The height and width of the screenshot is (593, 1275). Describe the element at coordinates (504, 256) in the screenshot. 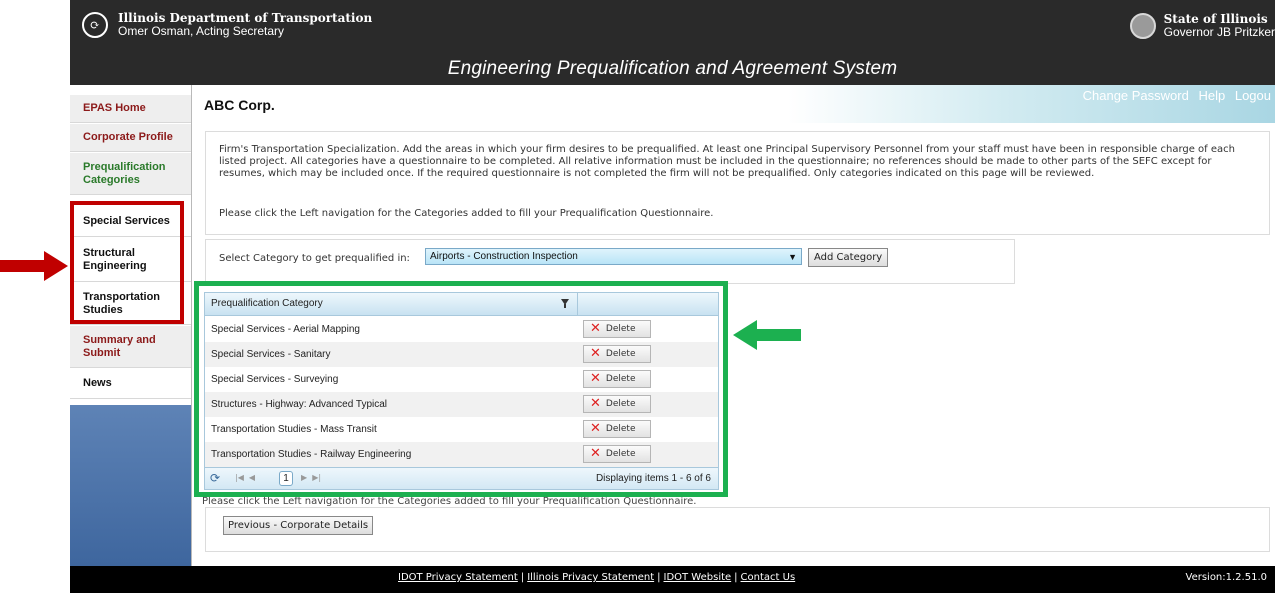

I see `category-select-value: Airports - Construction Inspection` at that location.